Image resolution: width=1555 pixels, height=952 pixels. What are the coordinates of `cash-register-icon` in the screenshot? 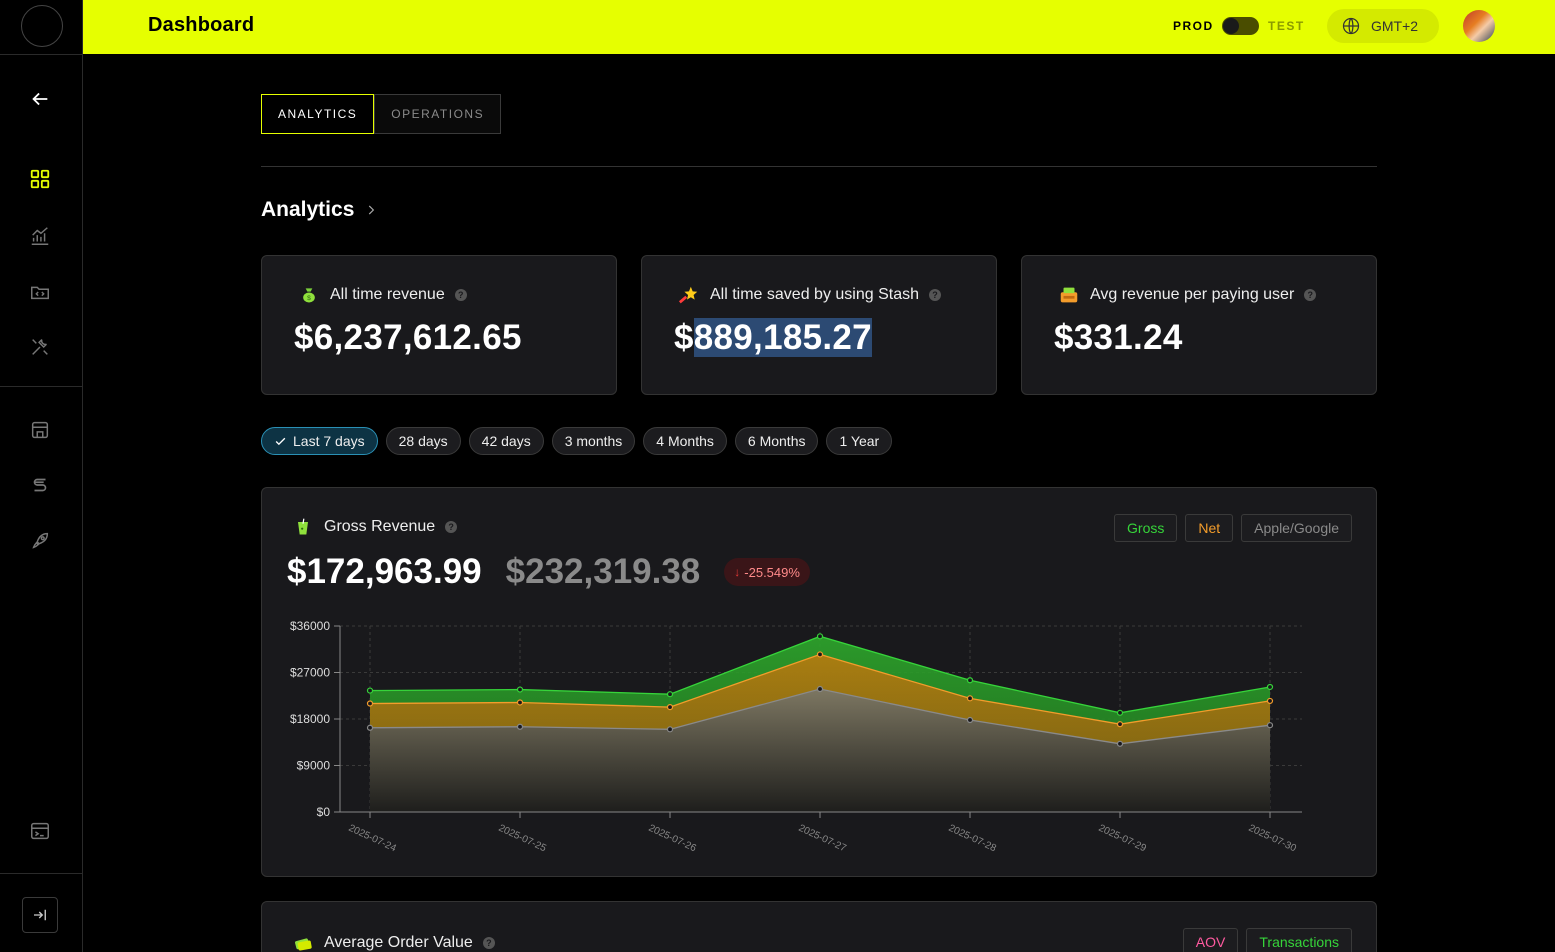 It's located at (1069, 295).